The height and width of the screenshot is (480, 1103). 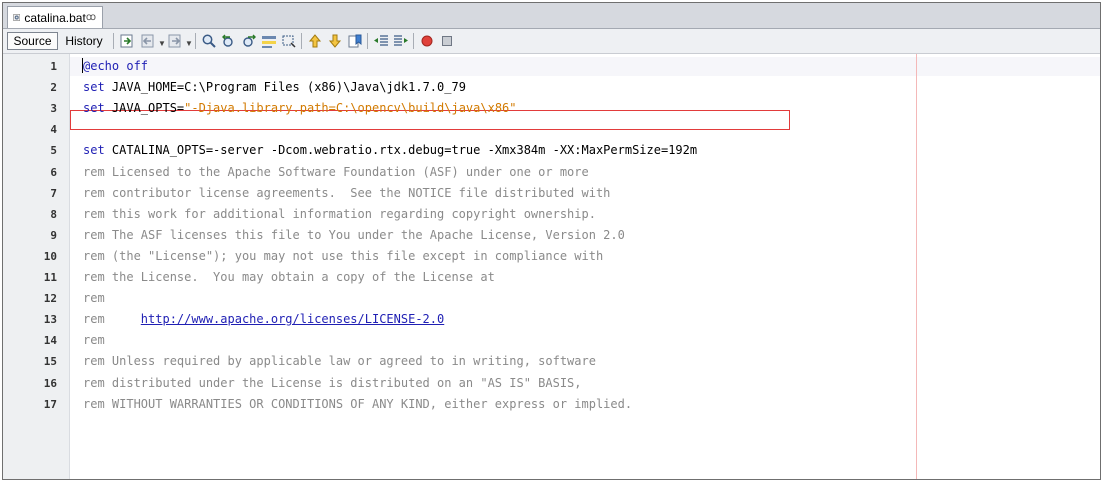 I want to click on forward-icon, so click(x=175, y=41).